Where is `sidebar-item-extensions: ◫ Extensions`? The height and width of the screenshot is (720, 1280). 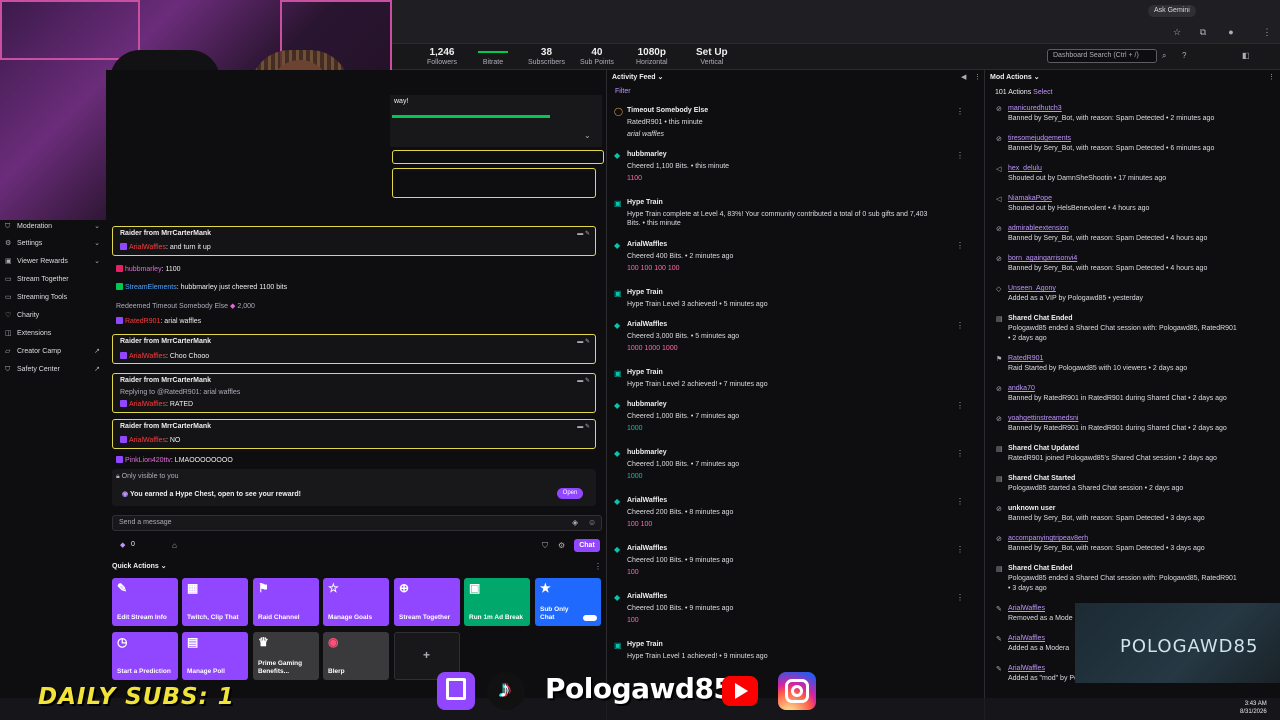 sidebar-item-extensions: ◫ Extensions is located at coordinates (53, 334).